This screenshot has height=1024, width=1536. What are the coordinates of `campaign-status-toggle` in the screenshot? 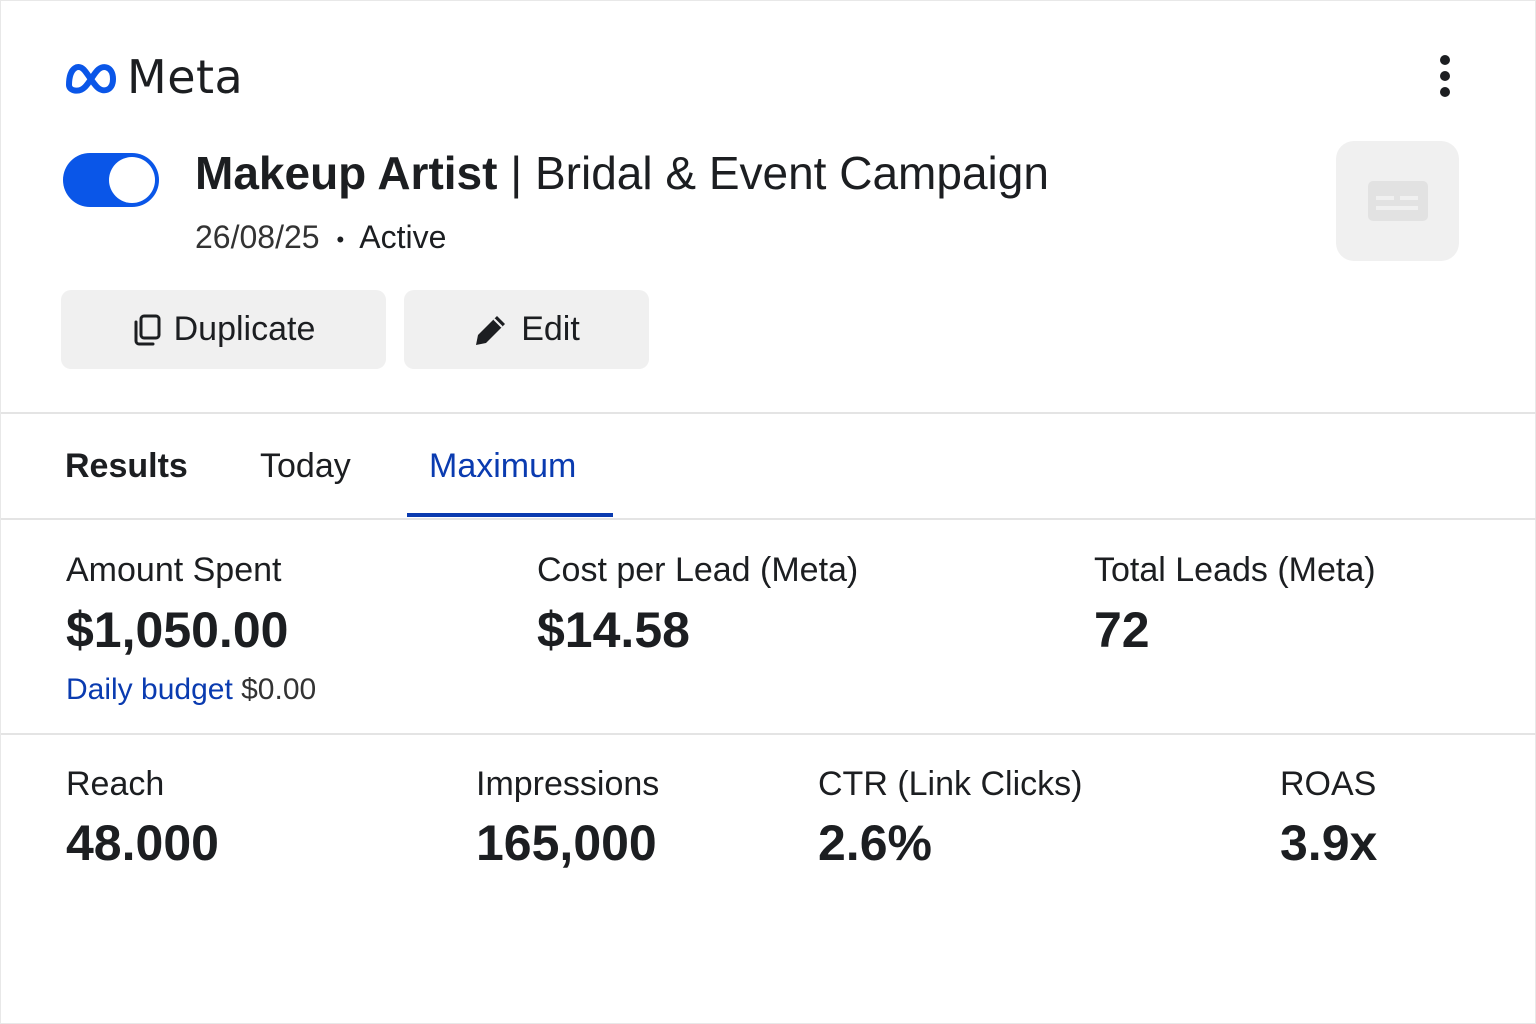 It's located at (111, 180).